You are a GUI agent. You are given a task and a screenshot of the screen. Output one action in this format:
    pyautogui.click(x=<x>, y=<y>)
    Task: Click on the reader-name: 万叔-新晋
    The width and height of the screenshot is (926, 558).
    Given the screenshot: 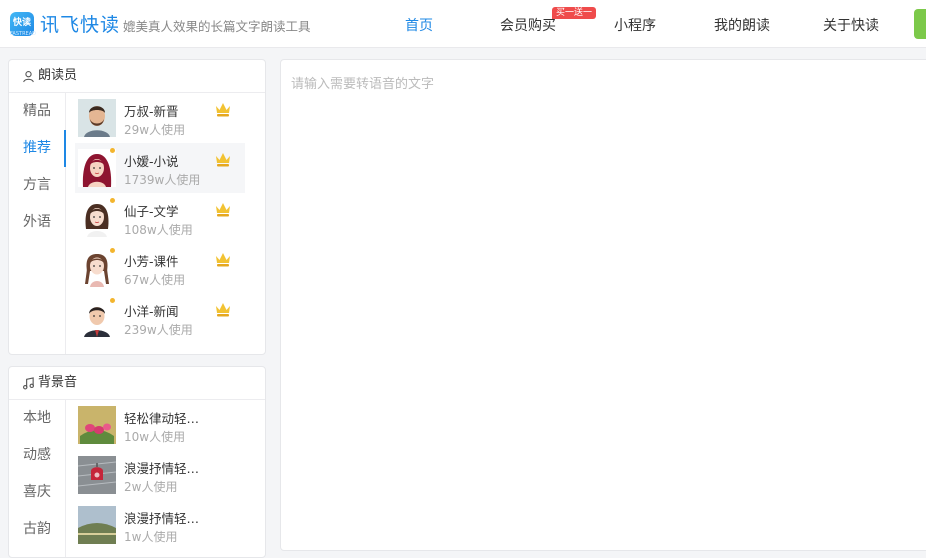 What is the action you would take?
    pyautogui.click(x=151, y=111)
    